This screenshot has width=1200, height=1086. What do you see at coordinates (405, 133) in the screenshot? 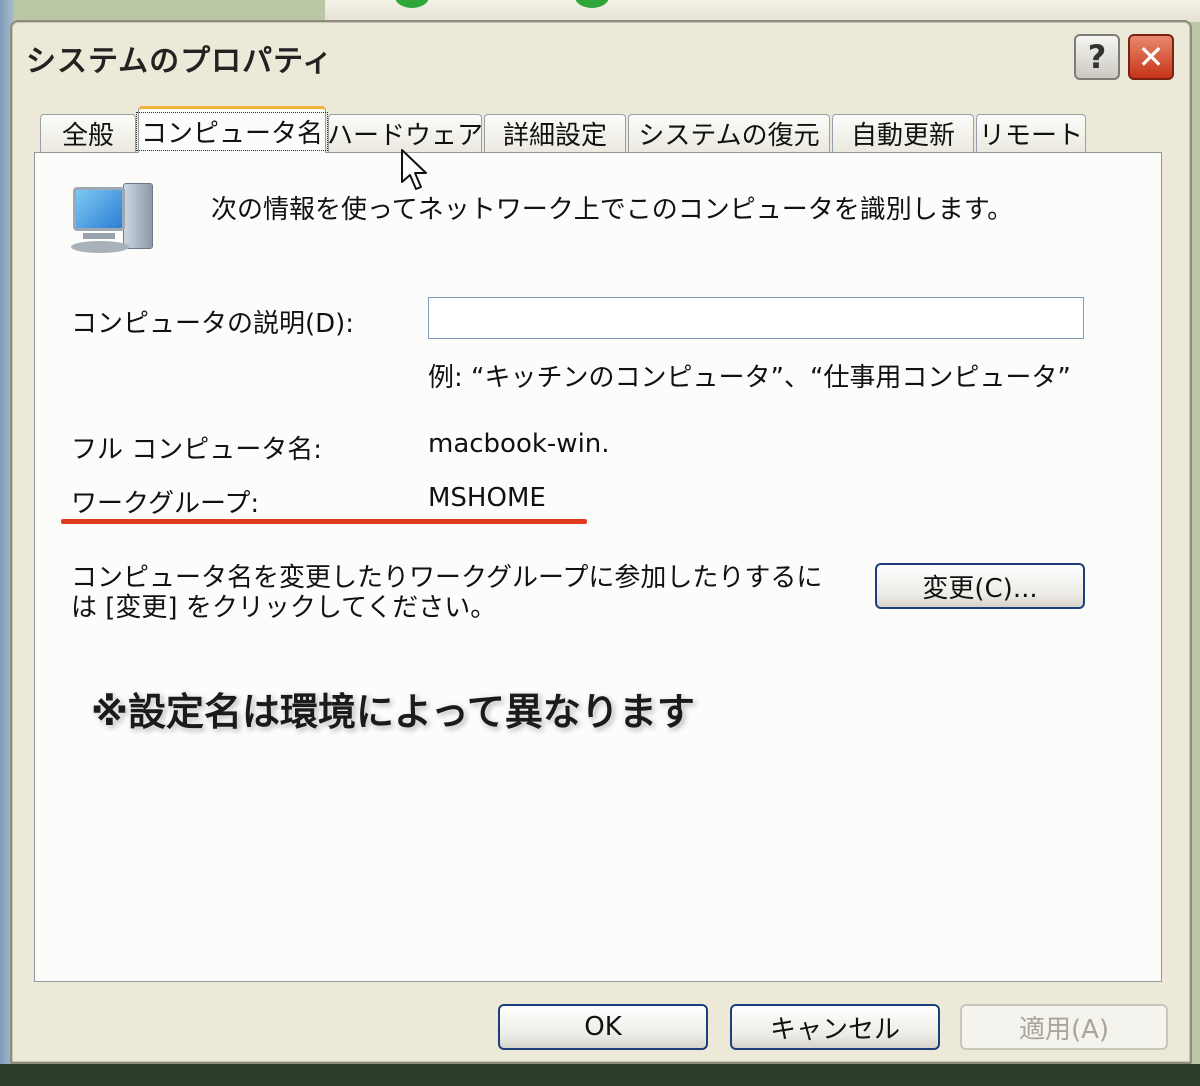
I see `tab-hardware: ハードウェア` at bounding box center [405, 133].